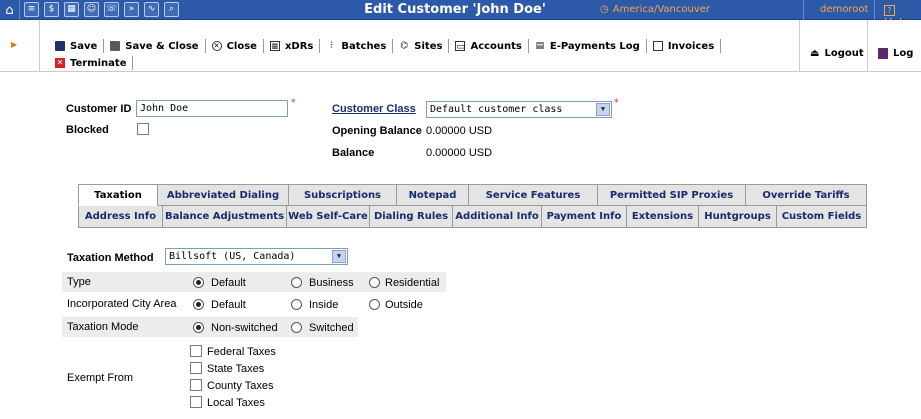 This screenshot has height=419, width=921. Describe the element at coordinates (738, 217) in the screenshot. I see `tab-huntgroups: Huntgroups` at that location.